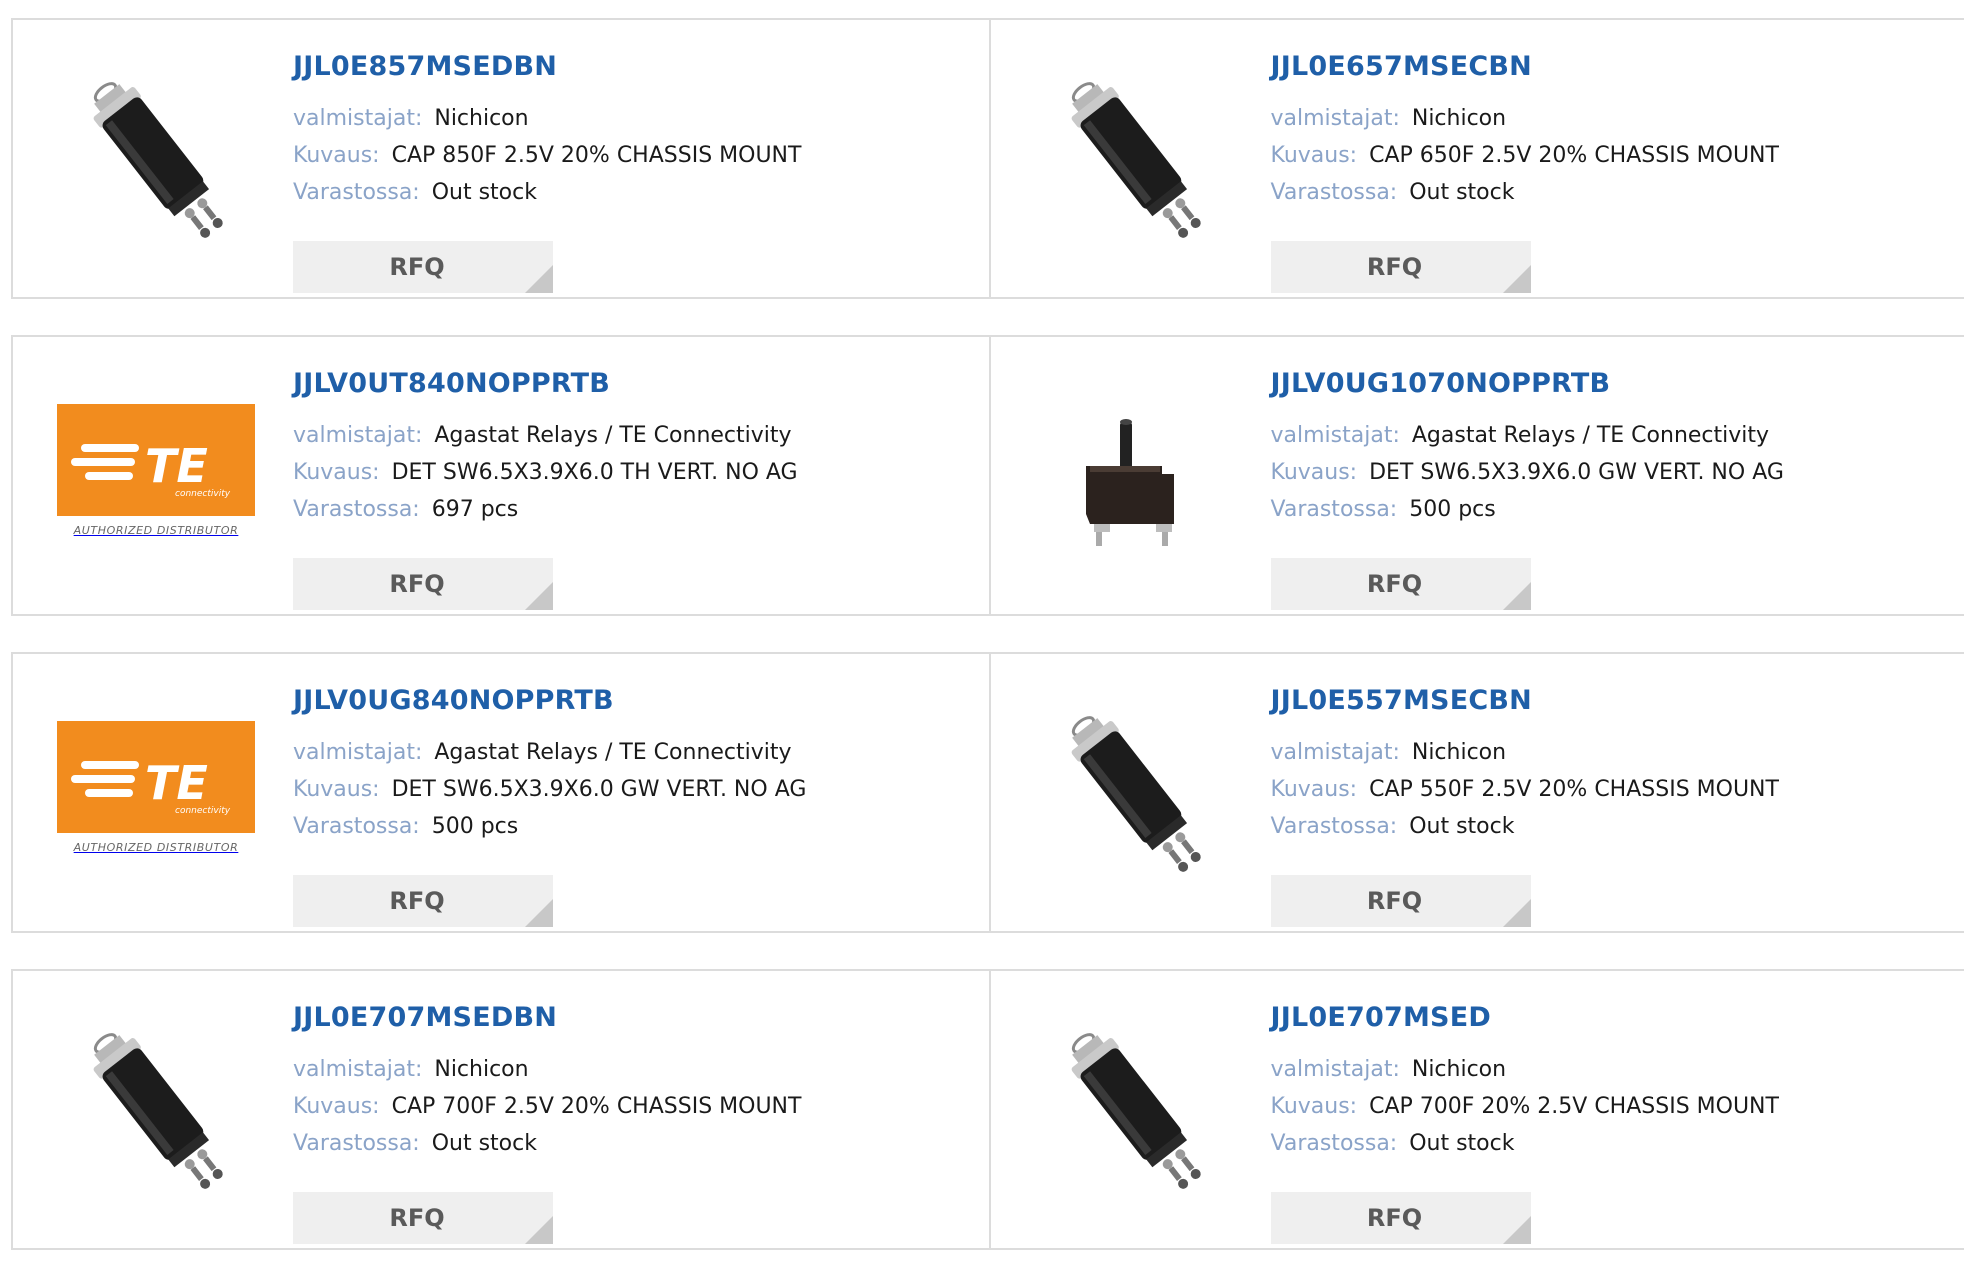 Image resolution: width=1964 pixels, height=1286 pixels. What do you see at coordinates (597, 1106) in the screenshot?
I see `description-value: CAP 700F 2.5V 20% CHASSIS MOUNT` at bounding box center [597, 1106].